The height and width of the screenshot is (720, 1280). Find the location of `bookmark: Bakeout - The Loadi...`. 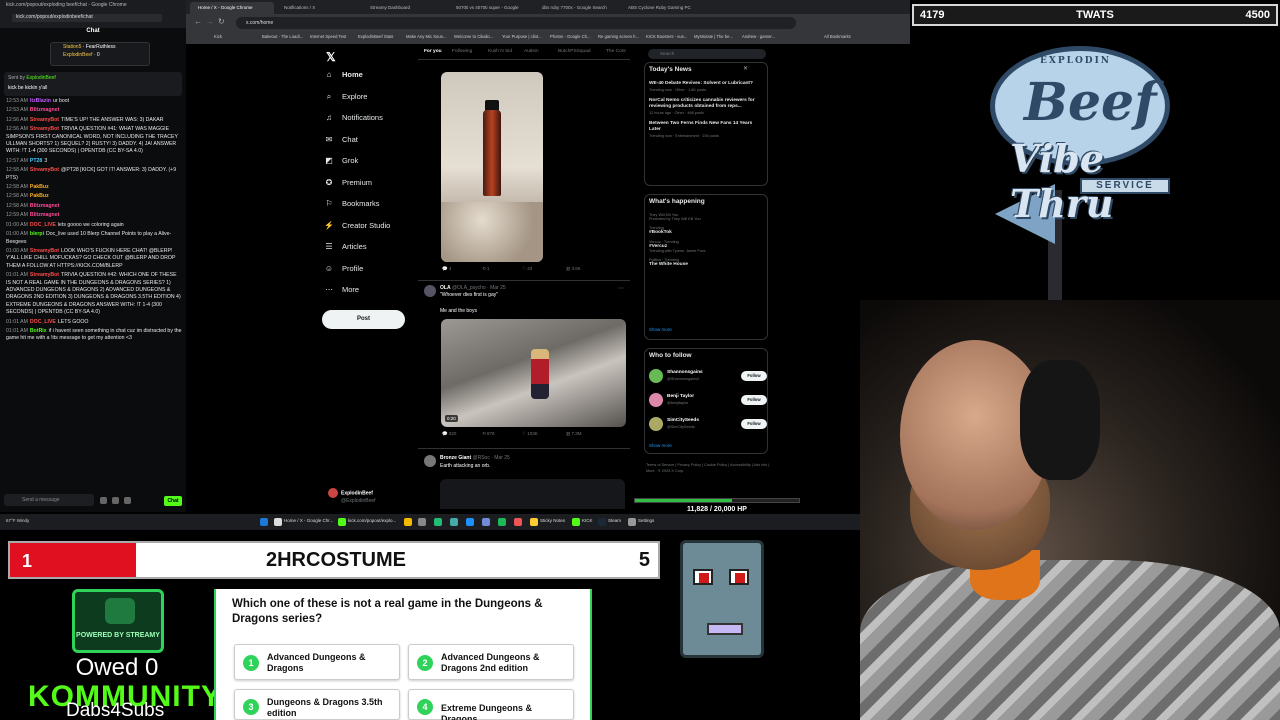

bookmark: Bakeout - The Loadi... is located at coordinates (282, 36).